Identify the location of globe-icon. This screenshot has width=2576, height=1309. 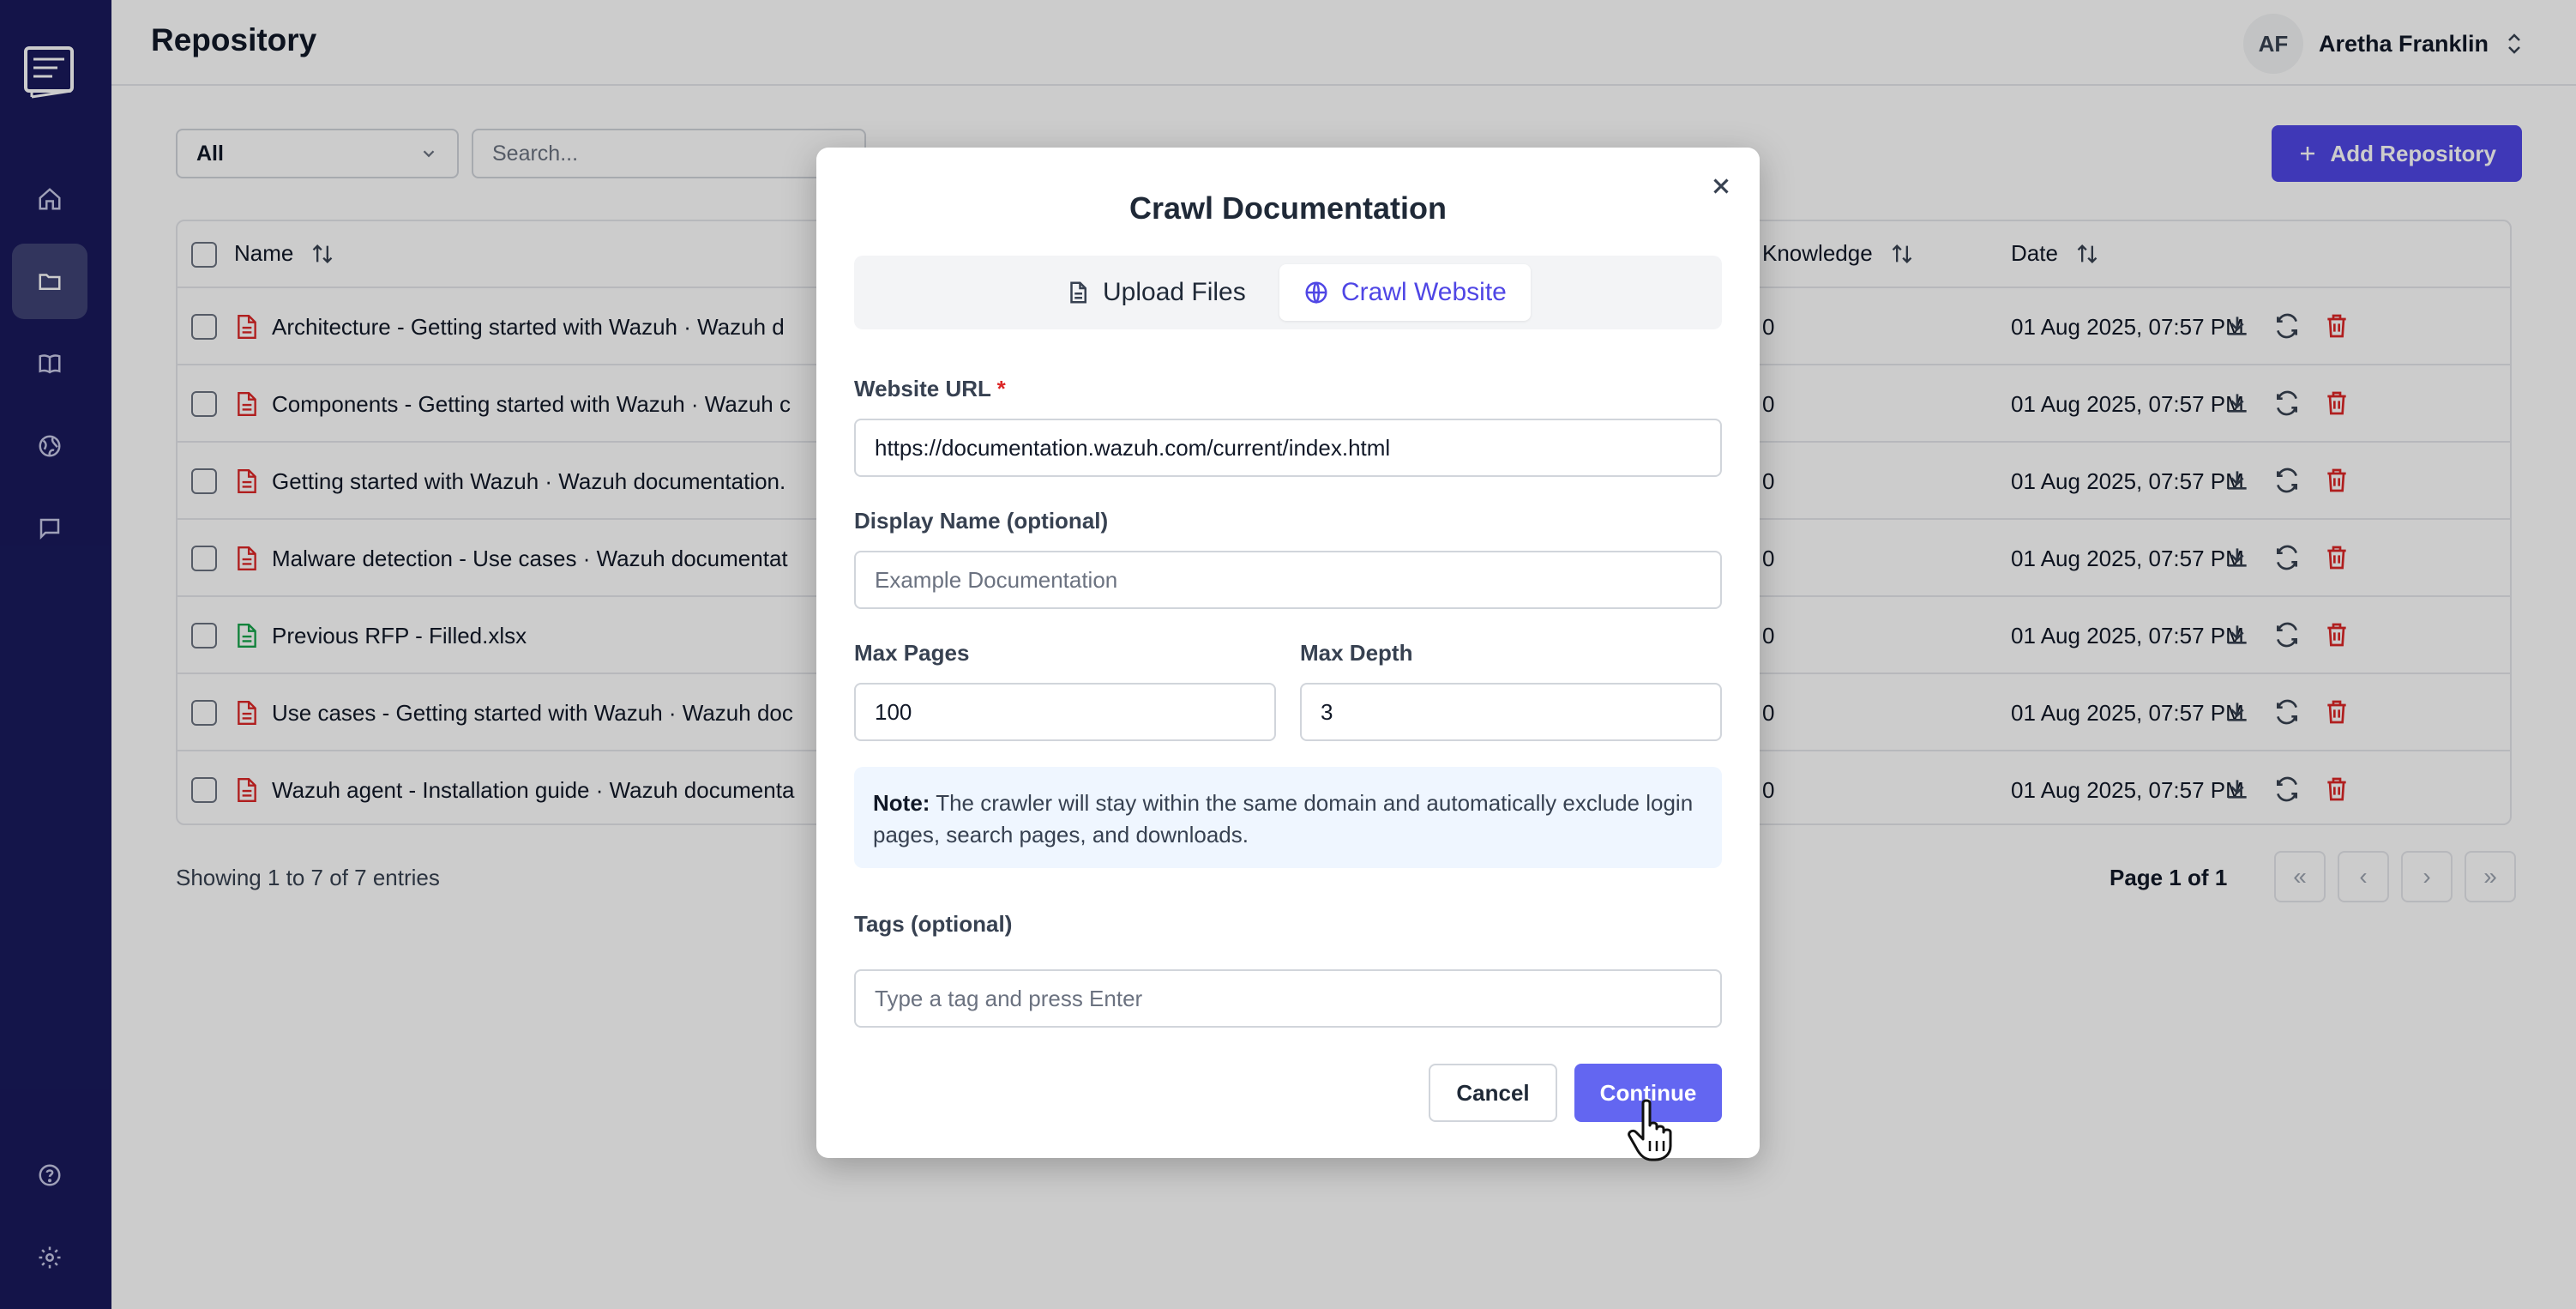
(1316, 293).